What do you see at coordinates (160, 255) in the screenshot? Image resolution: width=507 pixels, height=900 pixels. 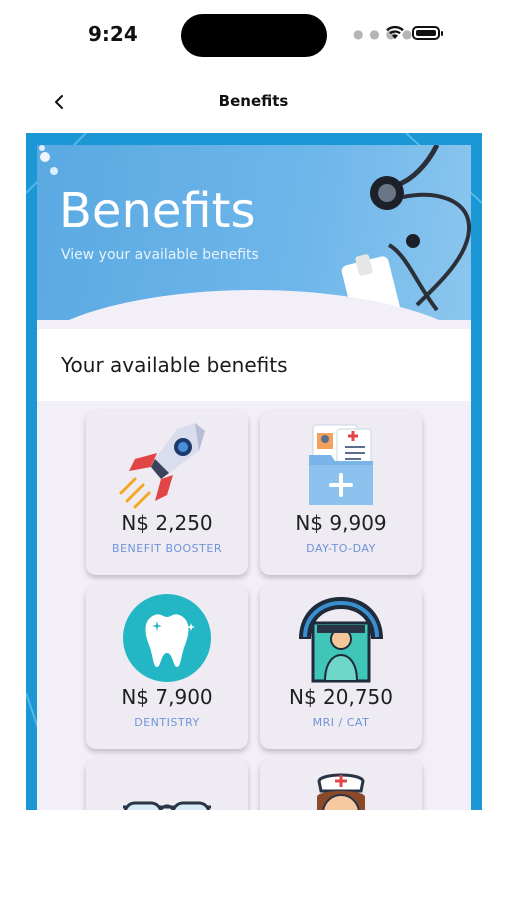 I see `banner-subtitle: View your available benefits` at bounding box center [160, 255].